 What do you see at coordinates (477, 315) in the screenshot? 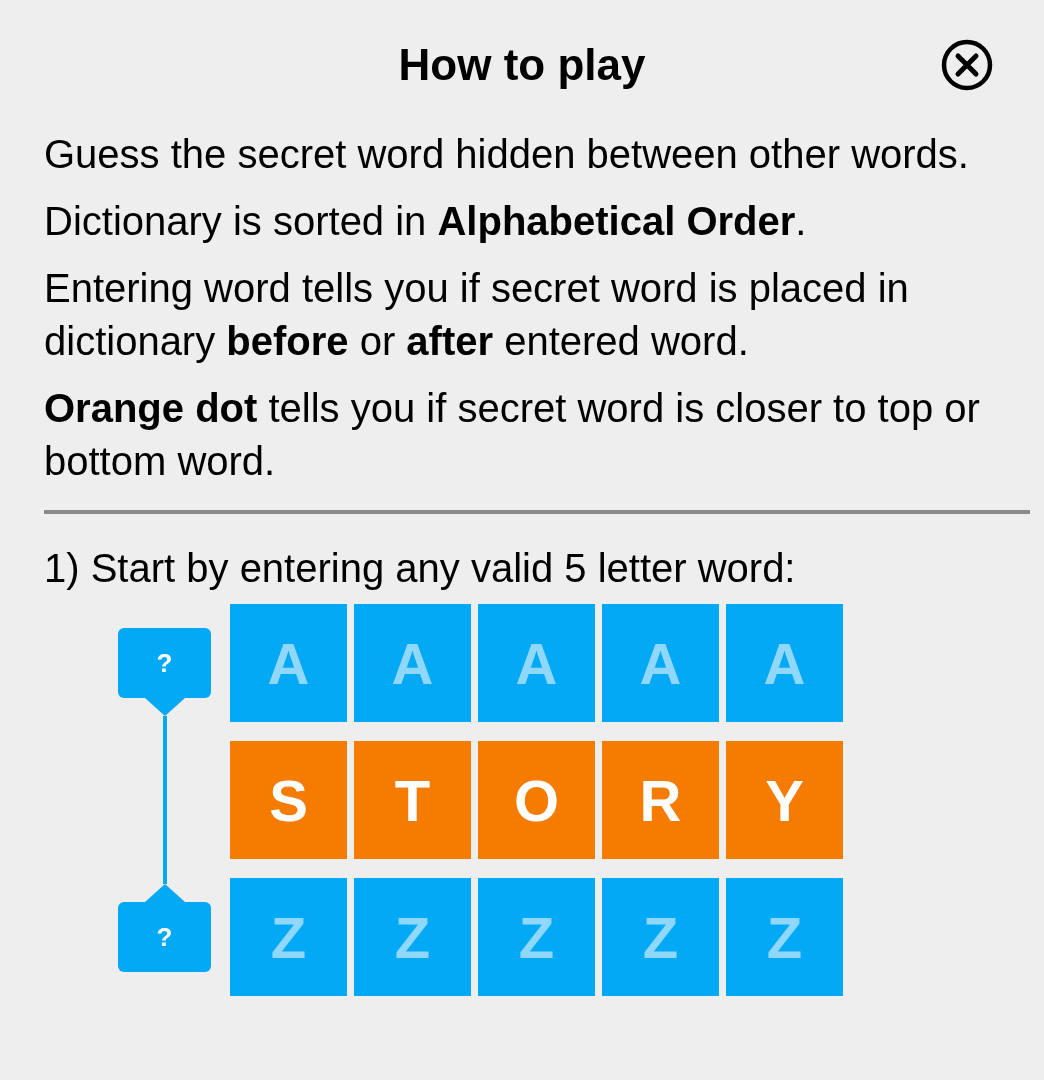
I see `instruction-text: Entering word tells you if secret word is placed in dictionary before or after entered word.` at bounding box center [477, 315].